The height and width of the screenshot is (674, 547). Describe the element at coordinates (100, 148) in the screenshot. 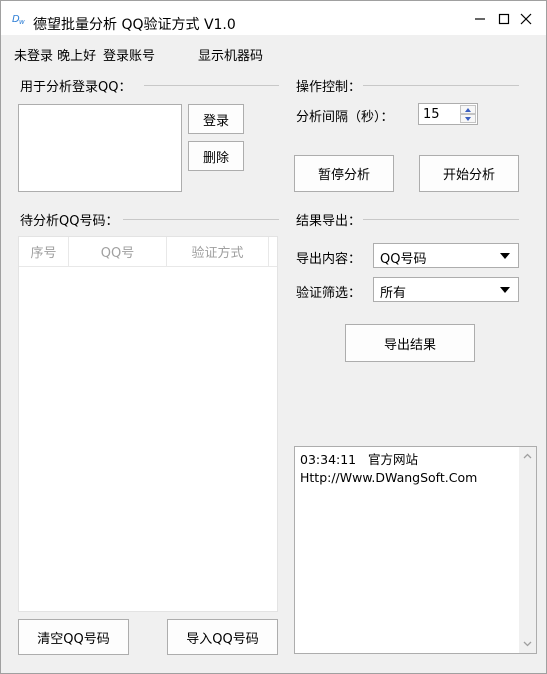

I see `login-qq-list` at that location.